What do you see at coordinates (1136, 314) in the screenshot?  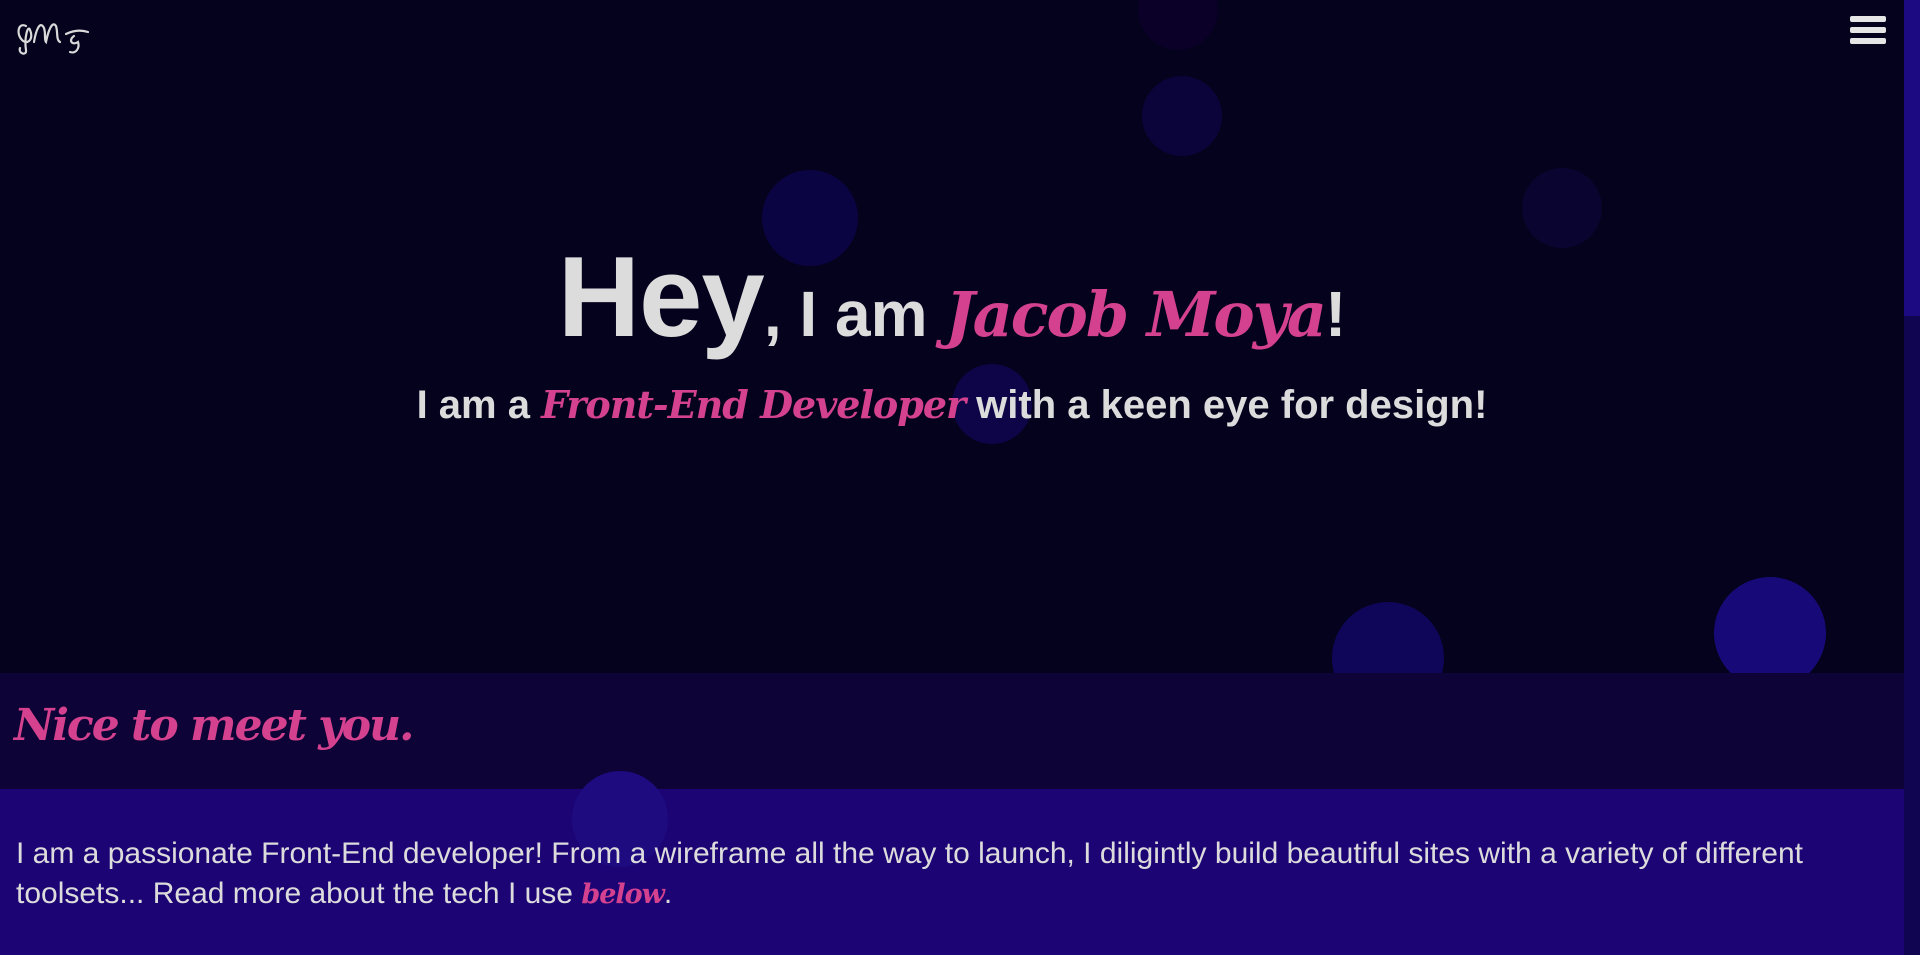 I see `name-text: Jacob Moya` at bounding box center [1136, 314].